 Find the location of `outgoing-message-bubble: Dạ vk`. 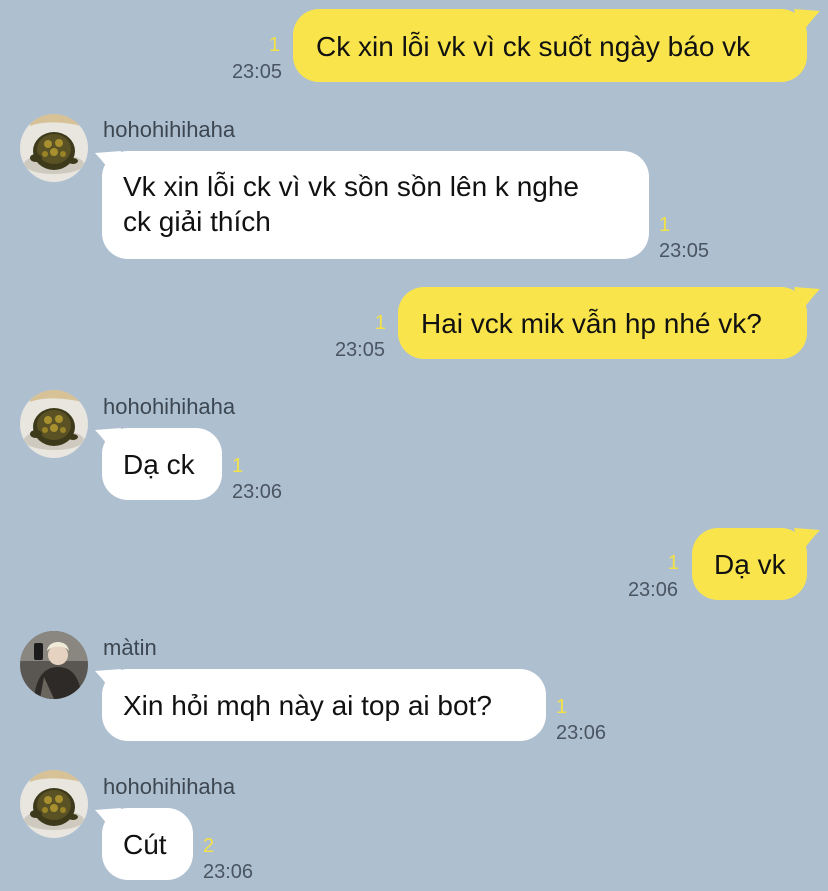

outgoing-message-bubble: Dạ vk is located at coordinates (749, 564).